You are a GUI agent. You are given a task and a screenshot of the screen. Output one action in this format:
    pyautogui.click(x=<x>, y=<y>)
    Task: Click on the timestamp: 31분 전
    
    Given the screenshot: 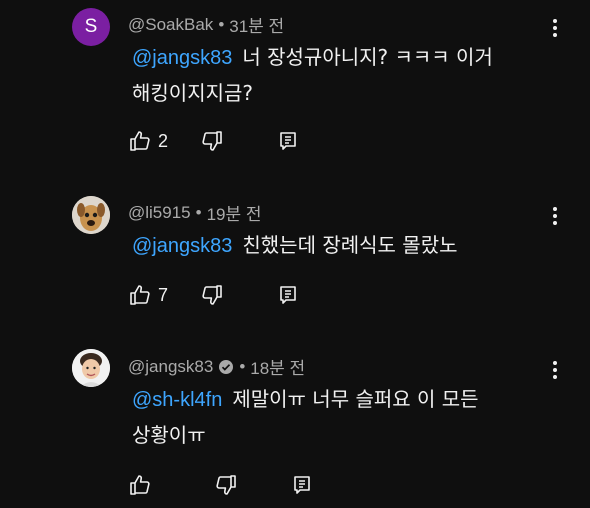 What is the action you would take?
    pyautogui.click(x=256, y=24)
    